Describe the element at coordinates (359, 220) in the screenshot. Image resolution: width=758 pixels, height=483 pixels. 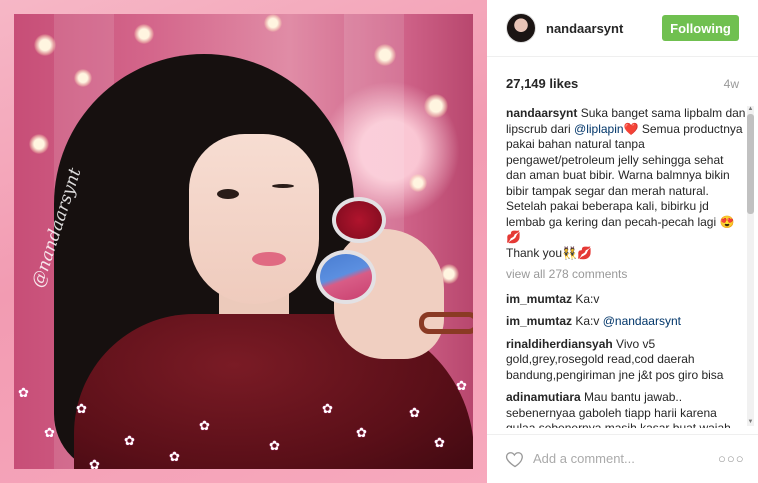
I see `red-lip-scrub-jar` at that location.